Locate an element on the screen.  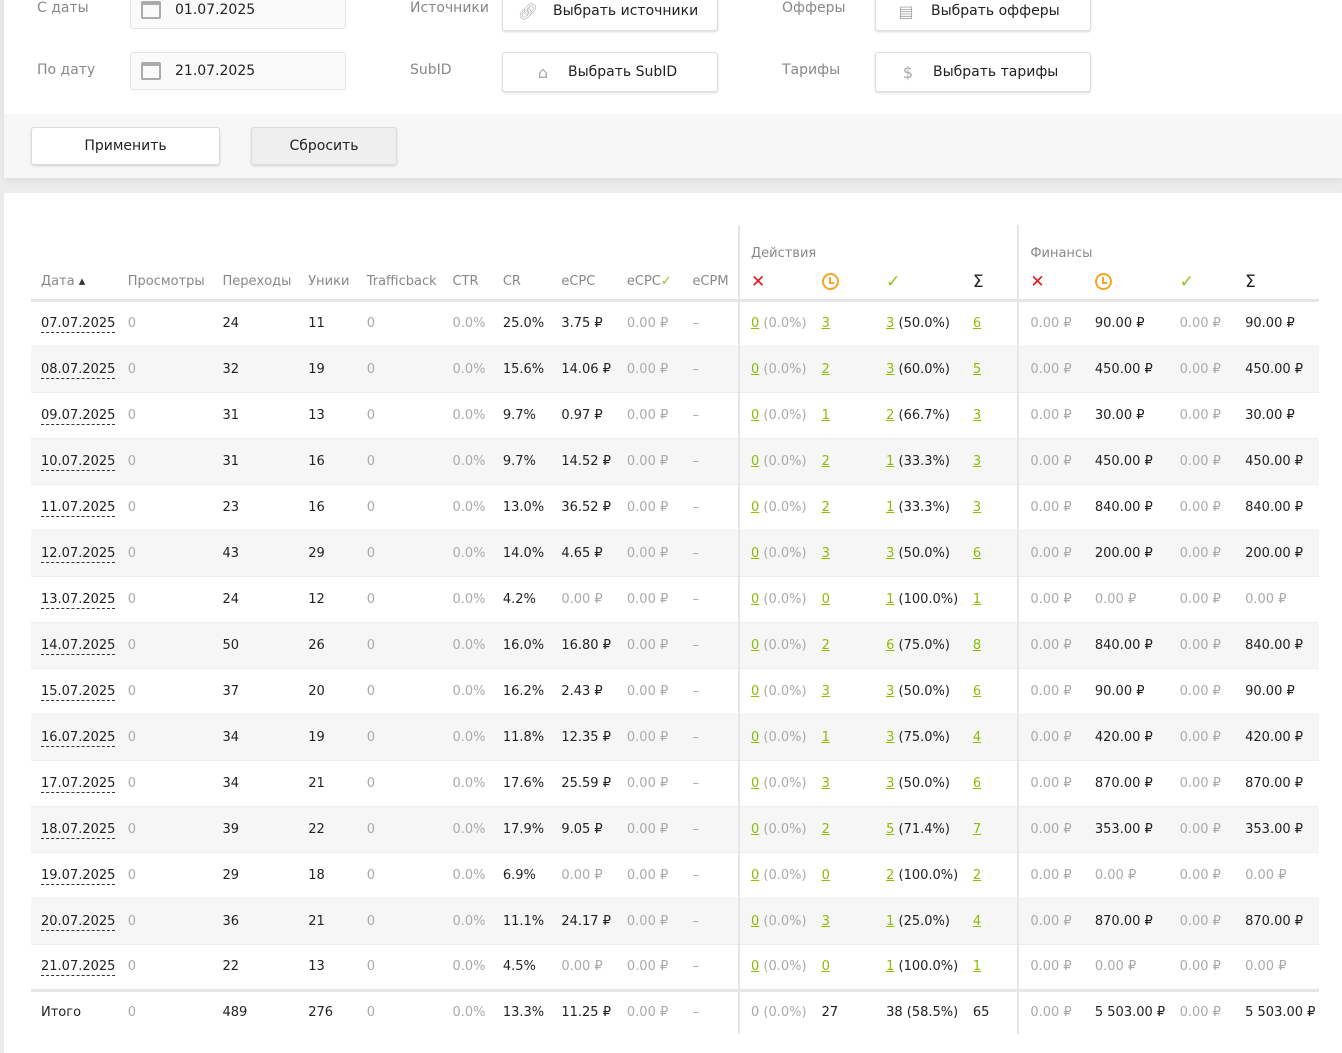
date-link: 17.07.2025 is located at coordinates (78, 784).